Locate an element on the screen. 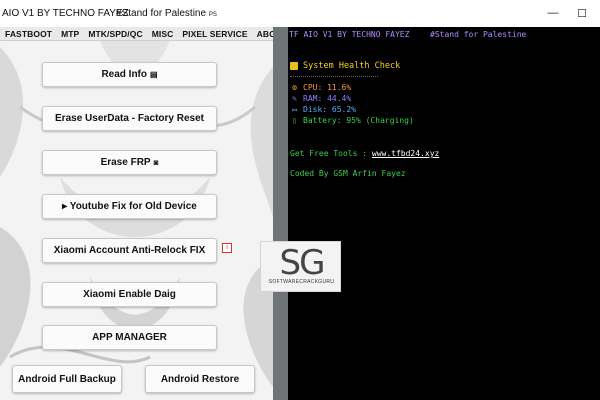  battery-stat: ▯ Battery: 95% (Charging) is located at coordinates (352, 120).